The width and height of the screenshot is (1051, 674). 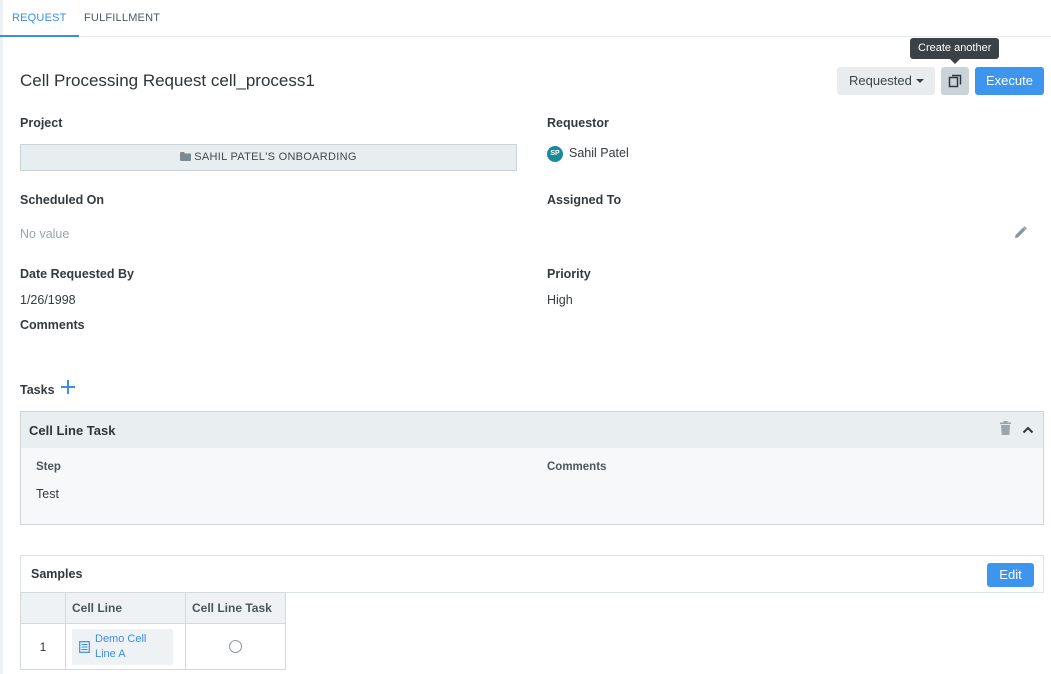 I want to click on tab-fulfillment: FULFILLMENT, so click(x=122, y=18).